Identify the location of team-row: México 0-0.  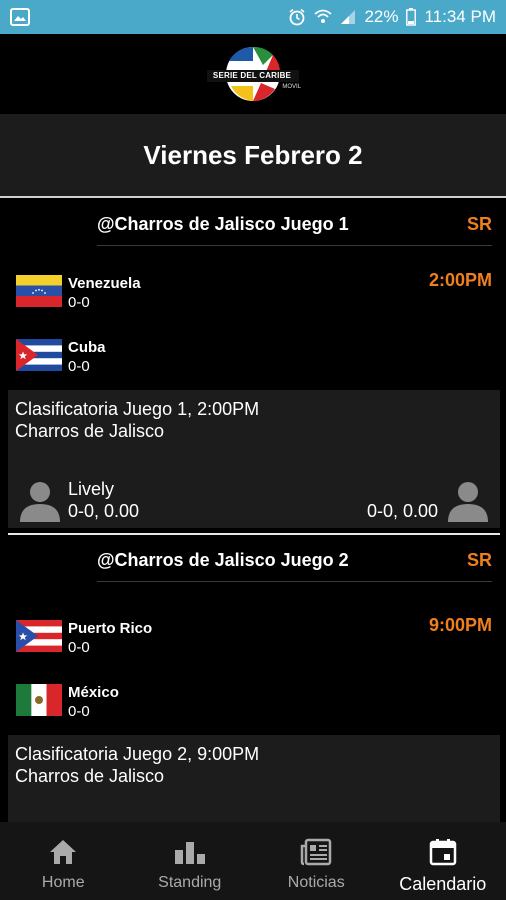
(67, 703).